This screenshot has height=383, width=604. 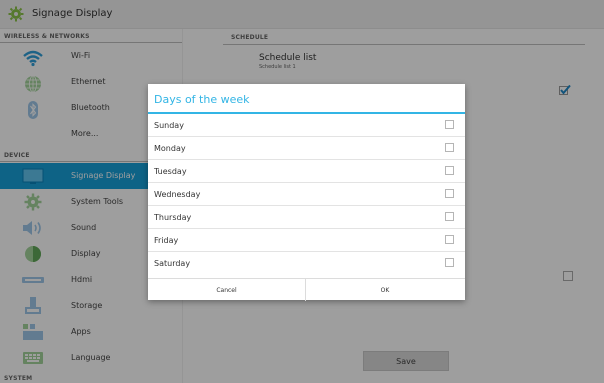 I want to click on day-row-wednesday: Wednesday, so click(x=306, y=194).